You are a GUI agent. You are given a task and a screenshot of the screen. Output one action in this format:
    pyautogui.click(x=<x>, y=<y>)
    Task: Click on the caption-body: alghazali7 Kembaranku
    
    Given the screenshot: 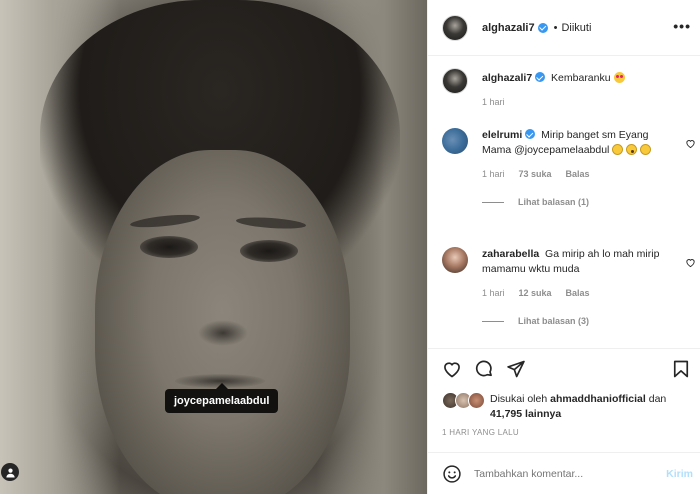 What is the action you would take?
    pyautogui.click(x=581, y=77)
    